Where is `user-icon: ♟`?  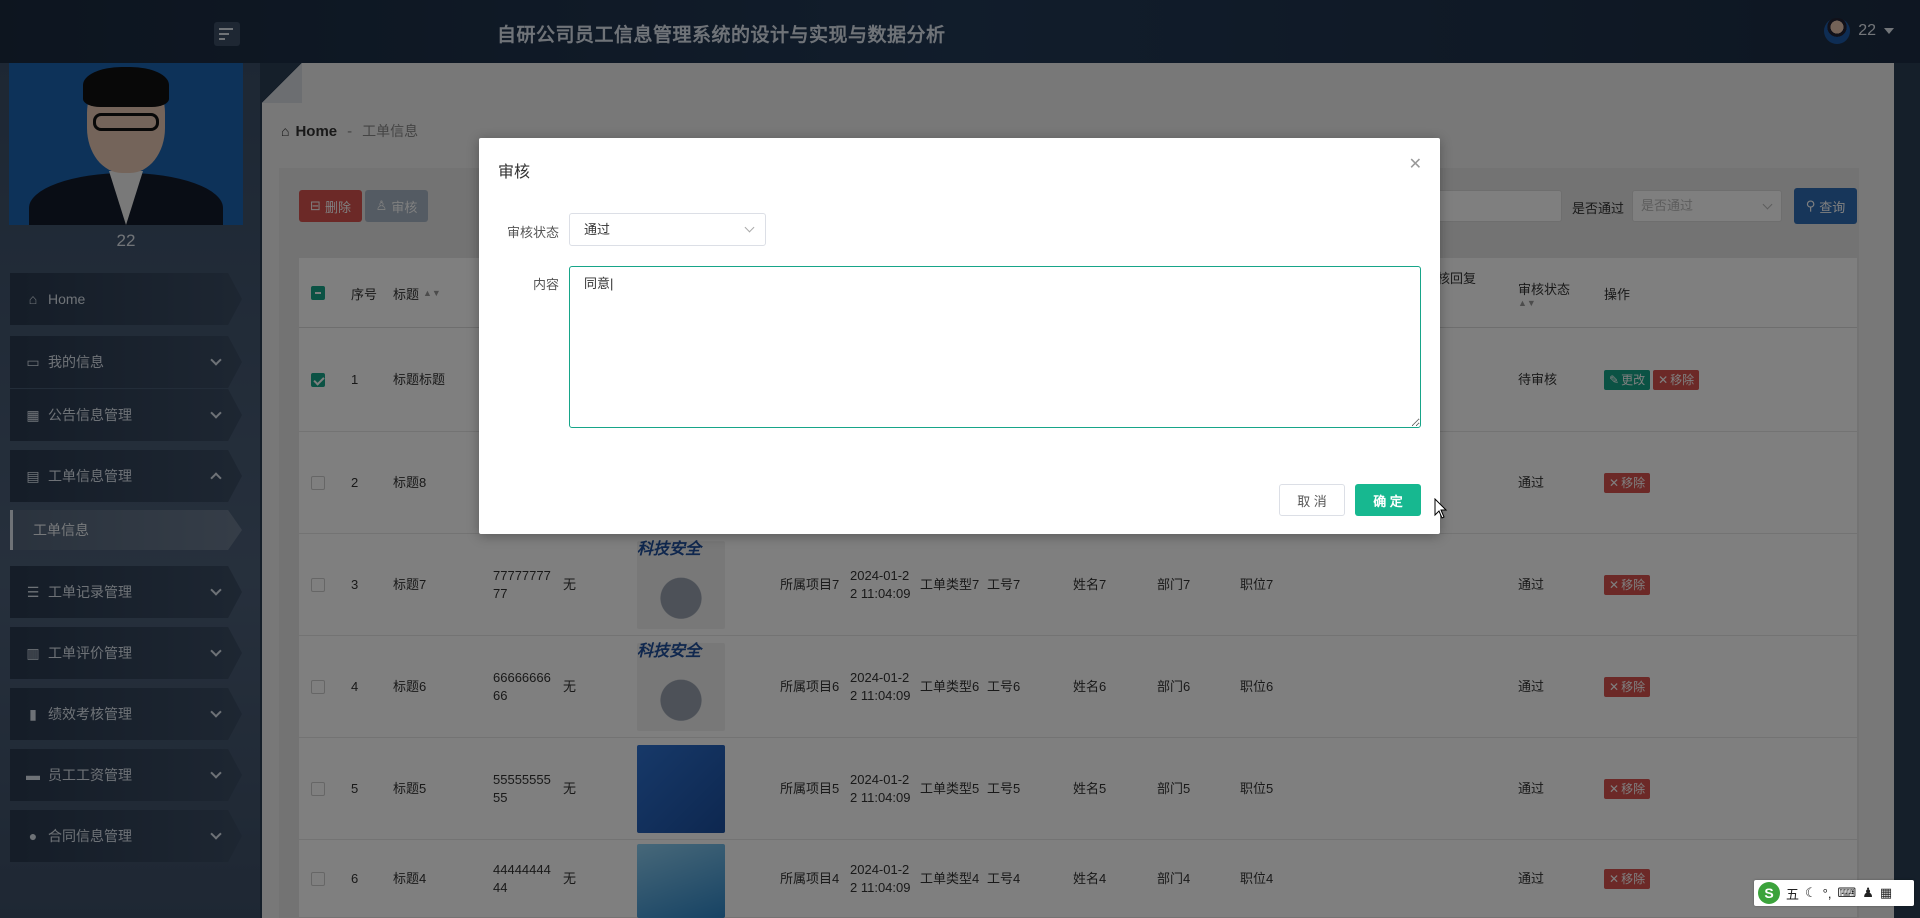 user-icon: ♟ is located at coordinates (1868, 893).